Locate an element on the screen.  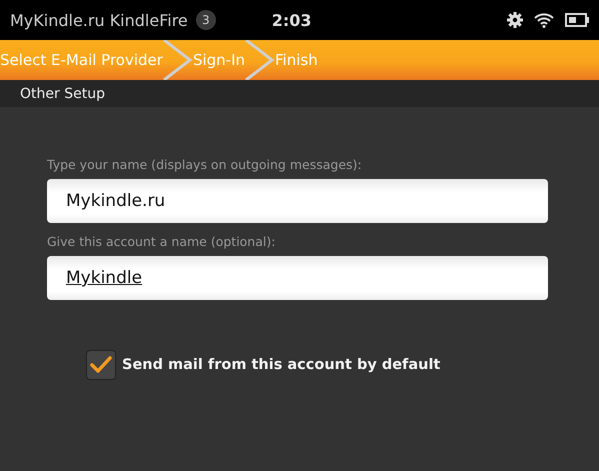
checkbox is located at coordinates (101, 365).